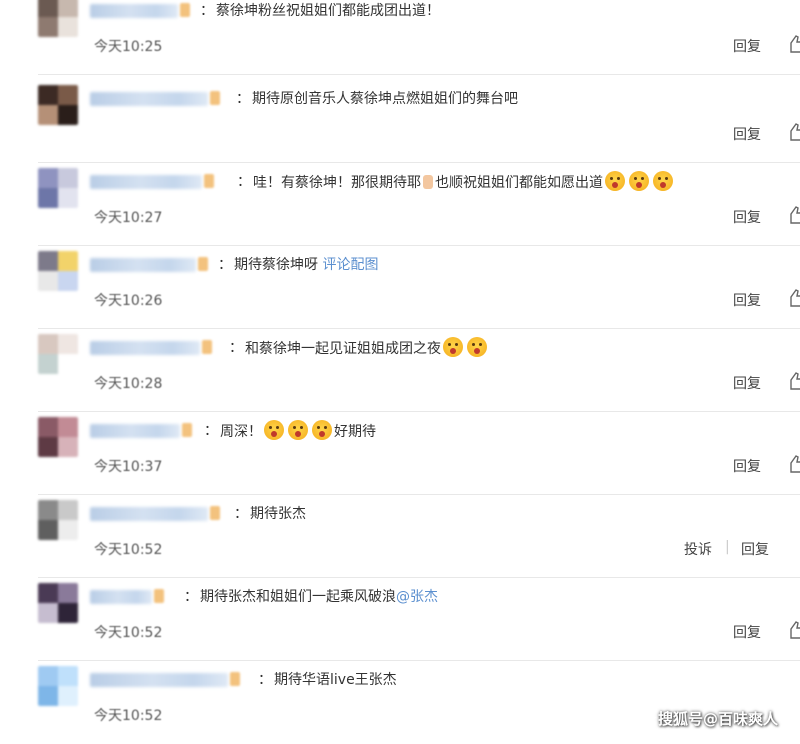 Image resolution: width=800 pixels, height=744 pixels. What do you see at coordinates (128, 47) in the screenshot?
I see `comment-time: 今天10:25` at bounding box center [128, 47].